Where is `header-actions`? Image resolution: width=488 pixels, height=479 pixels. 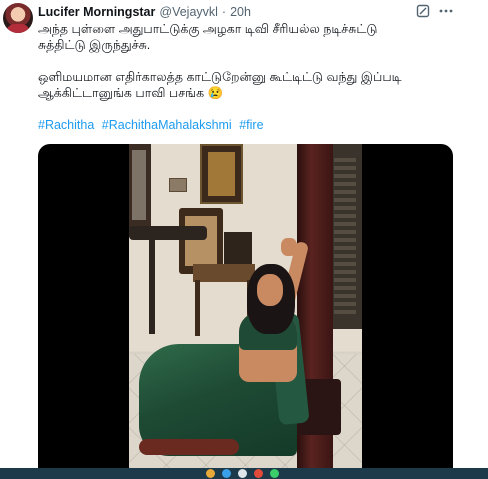 header-actions is located at coordinates (435, 11).